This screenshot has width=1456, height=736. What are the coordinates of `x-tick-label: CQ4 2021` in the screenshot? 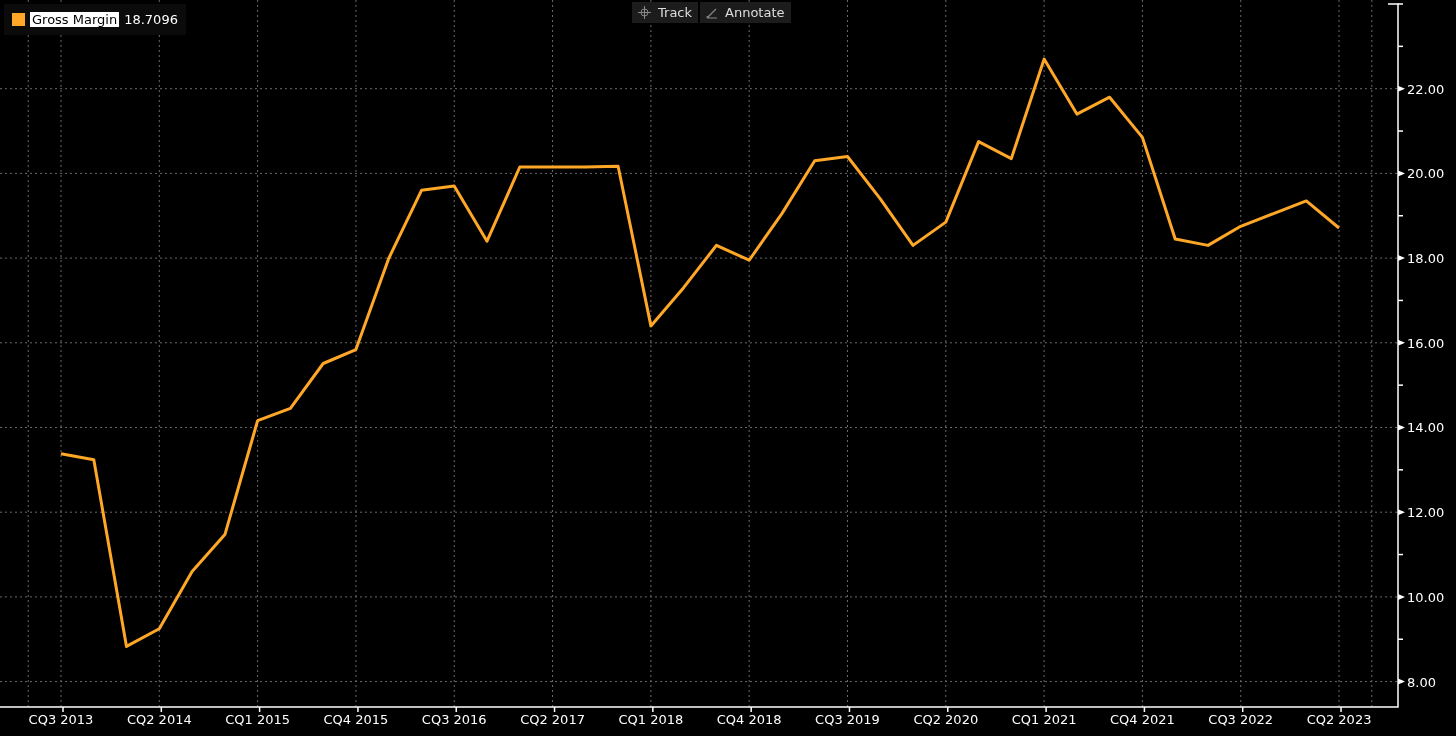 It's located at (1142, 719).